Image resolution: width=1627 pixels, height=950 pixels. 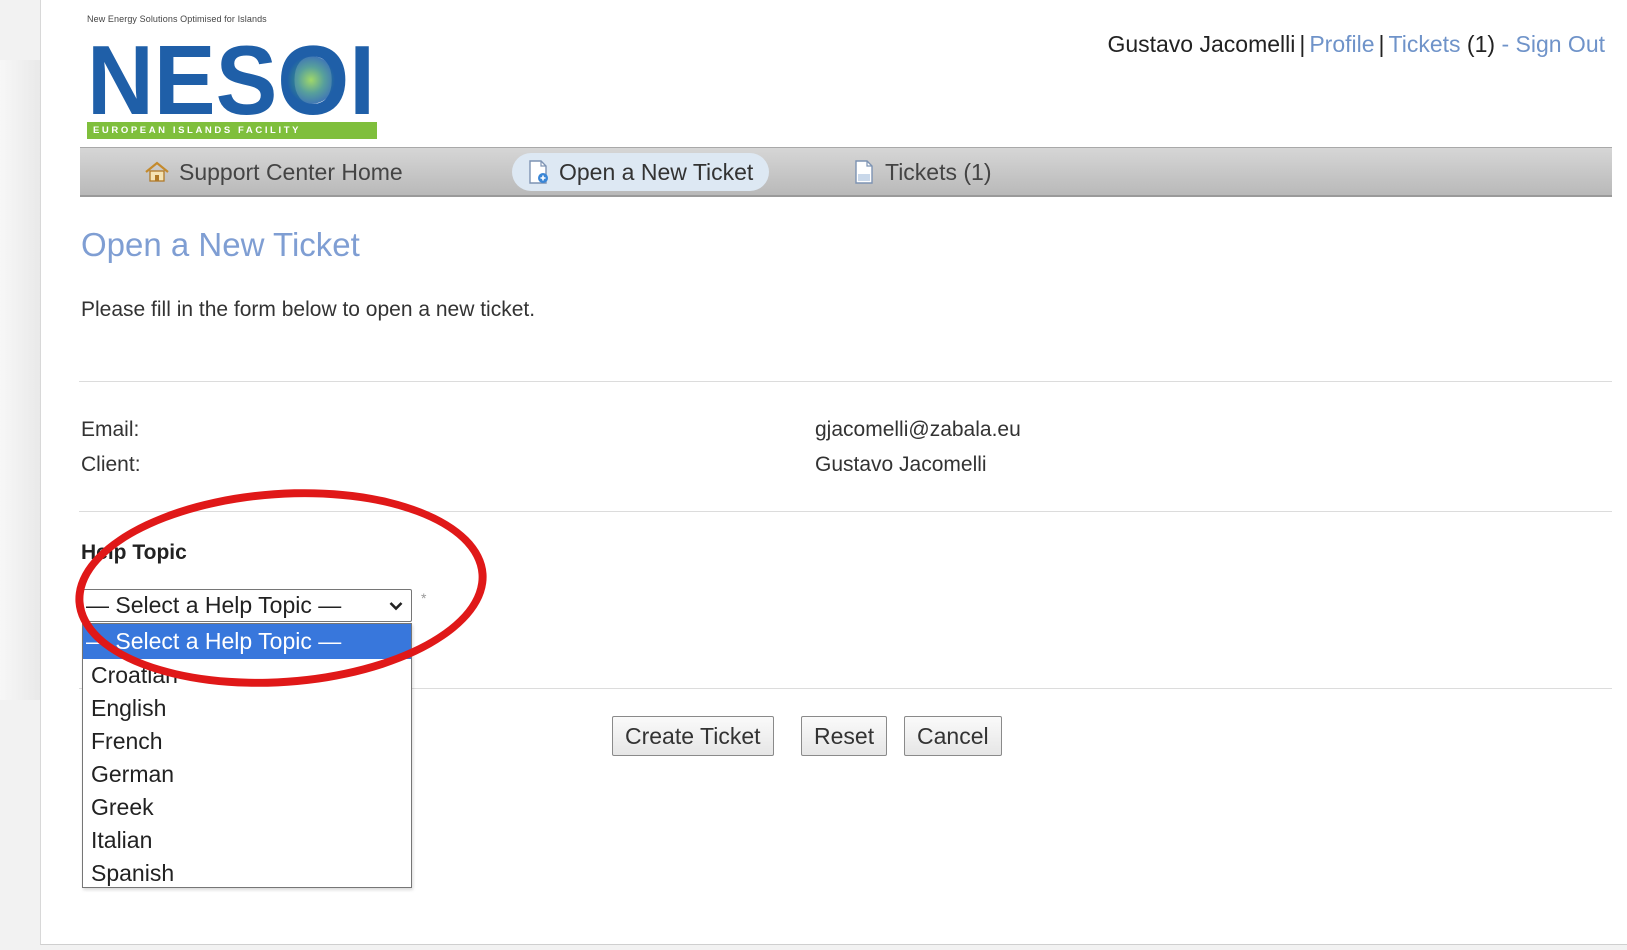 What do you see at coordinates (901, 464) in the screenshot?
I see `client-value: Gustavo Jacomelli` at bounding box center [901, 464].